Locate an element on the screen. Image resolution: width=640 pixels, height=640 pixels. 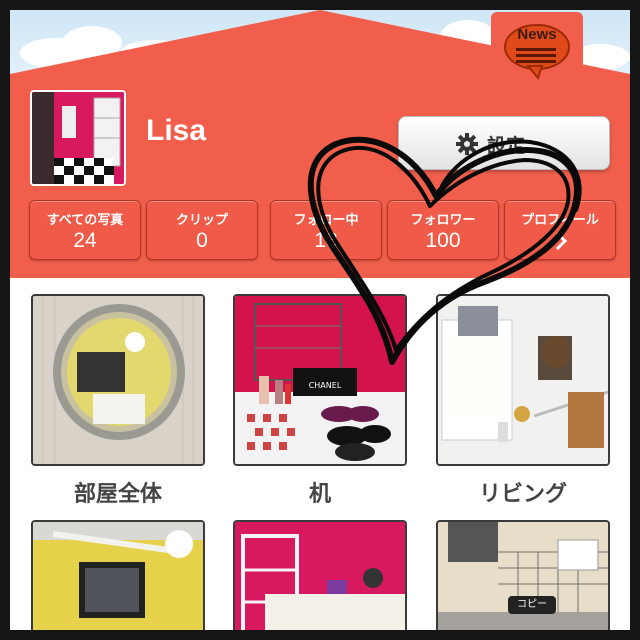
room-photo-living is located at coordinates (523, 380).